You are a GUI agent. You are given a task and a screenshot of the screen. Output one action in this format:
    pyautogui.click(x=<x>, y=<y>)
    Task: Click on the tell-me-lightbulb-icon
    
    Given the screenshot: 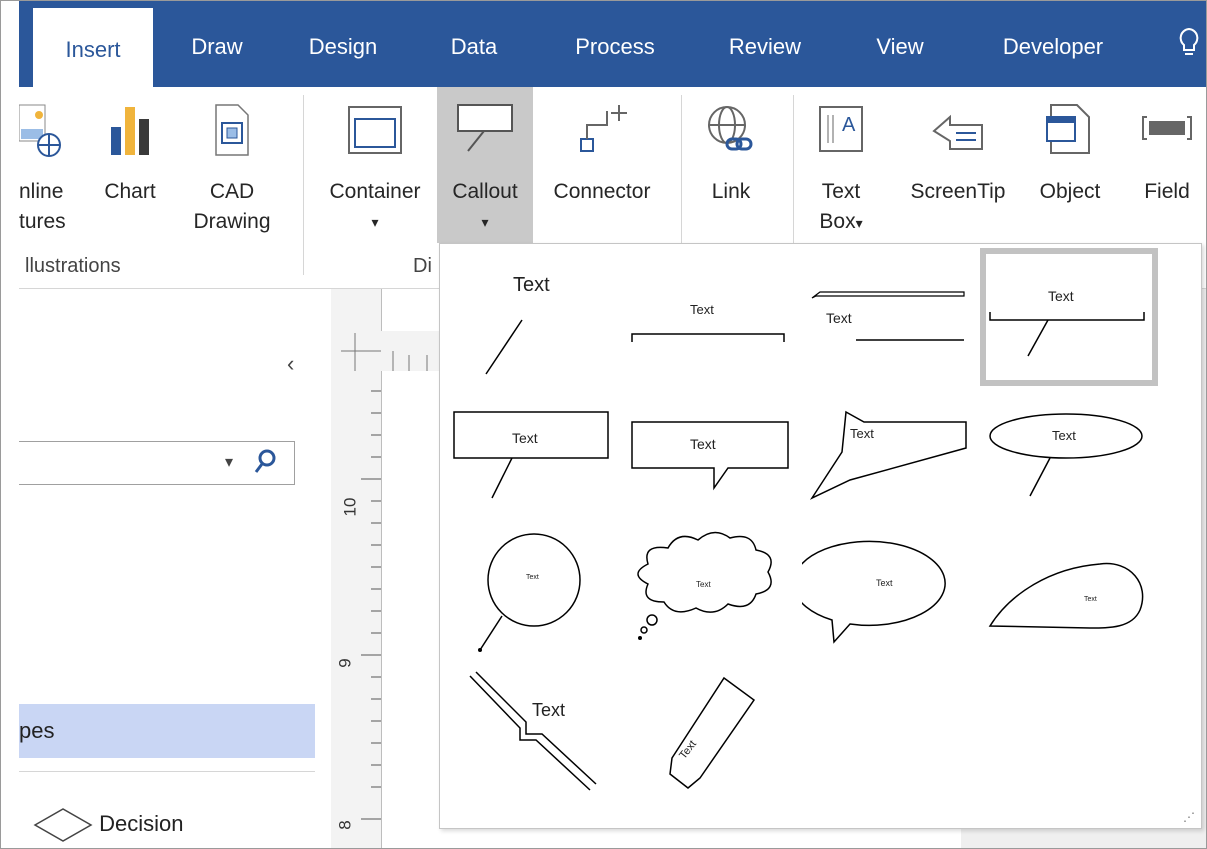 What is the action you would take?
    pyautogui.click(x=1187, y=44)
    